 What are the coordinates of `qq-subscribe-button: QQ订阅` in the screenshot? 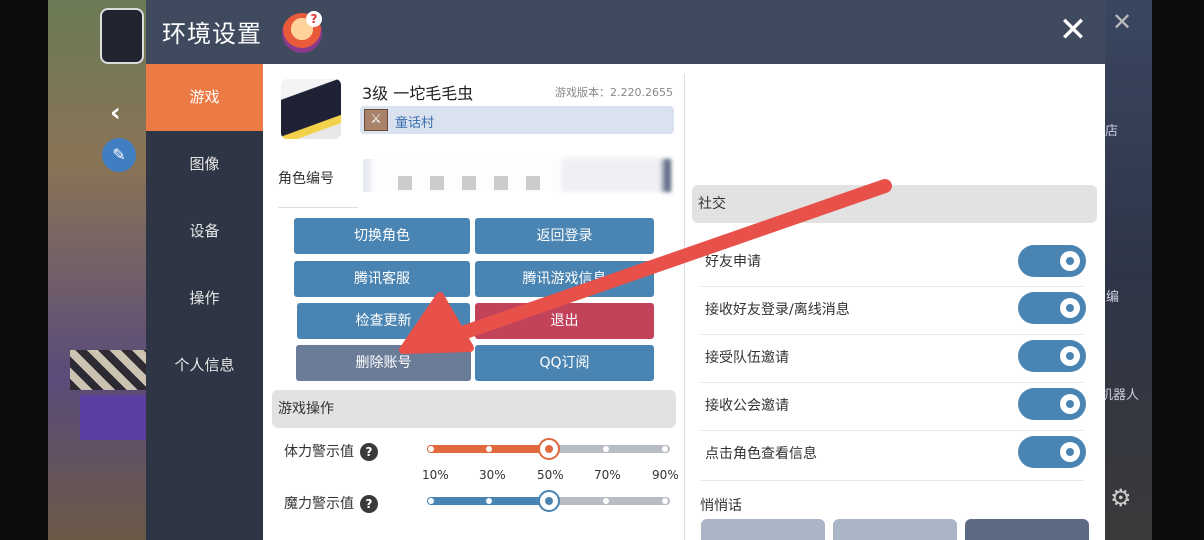 It's located at (564, 363).